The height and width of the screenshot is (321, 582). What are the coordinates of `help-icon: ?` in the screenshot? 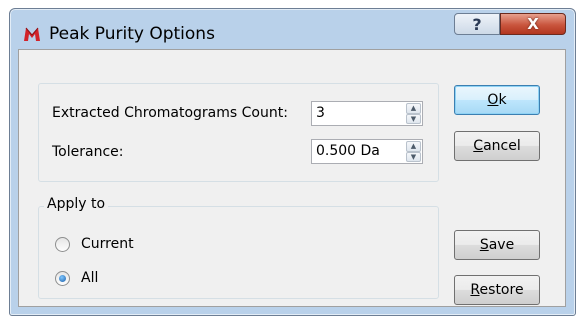 It's located at (477, 24).